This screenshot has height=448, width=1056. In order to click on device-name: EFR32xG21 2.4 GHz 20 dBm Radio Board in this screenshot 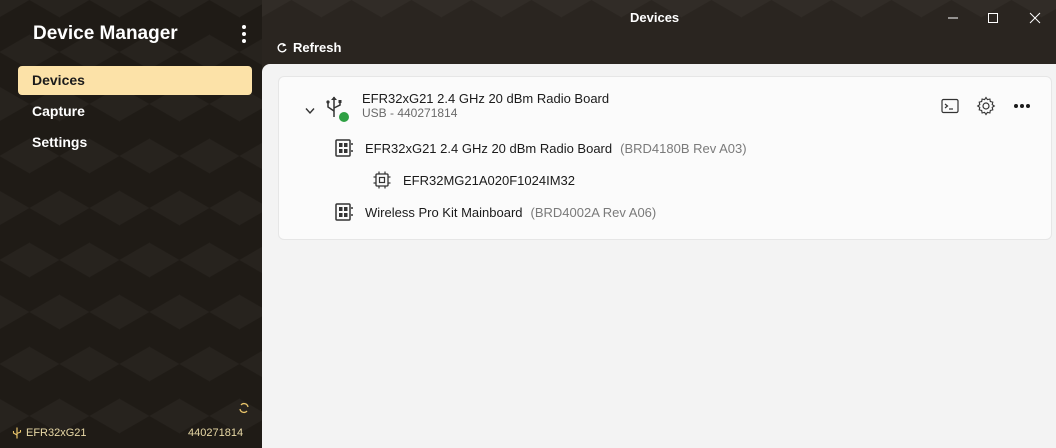, I will do `click(486, 98)`.